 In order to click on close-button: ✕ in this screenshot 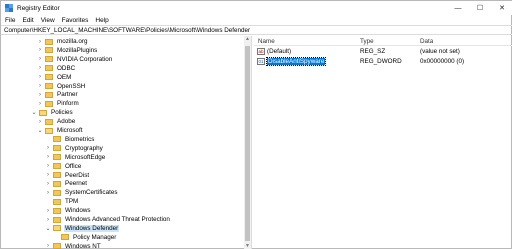, I will do `click(501, 8)`.